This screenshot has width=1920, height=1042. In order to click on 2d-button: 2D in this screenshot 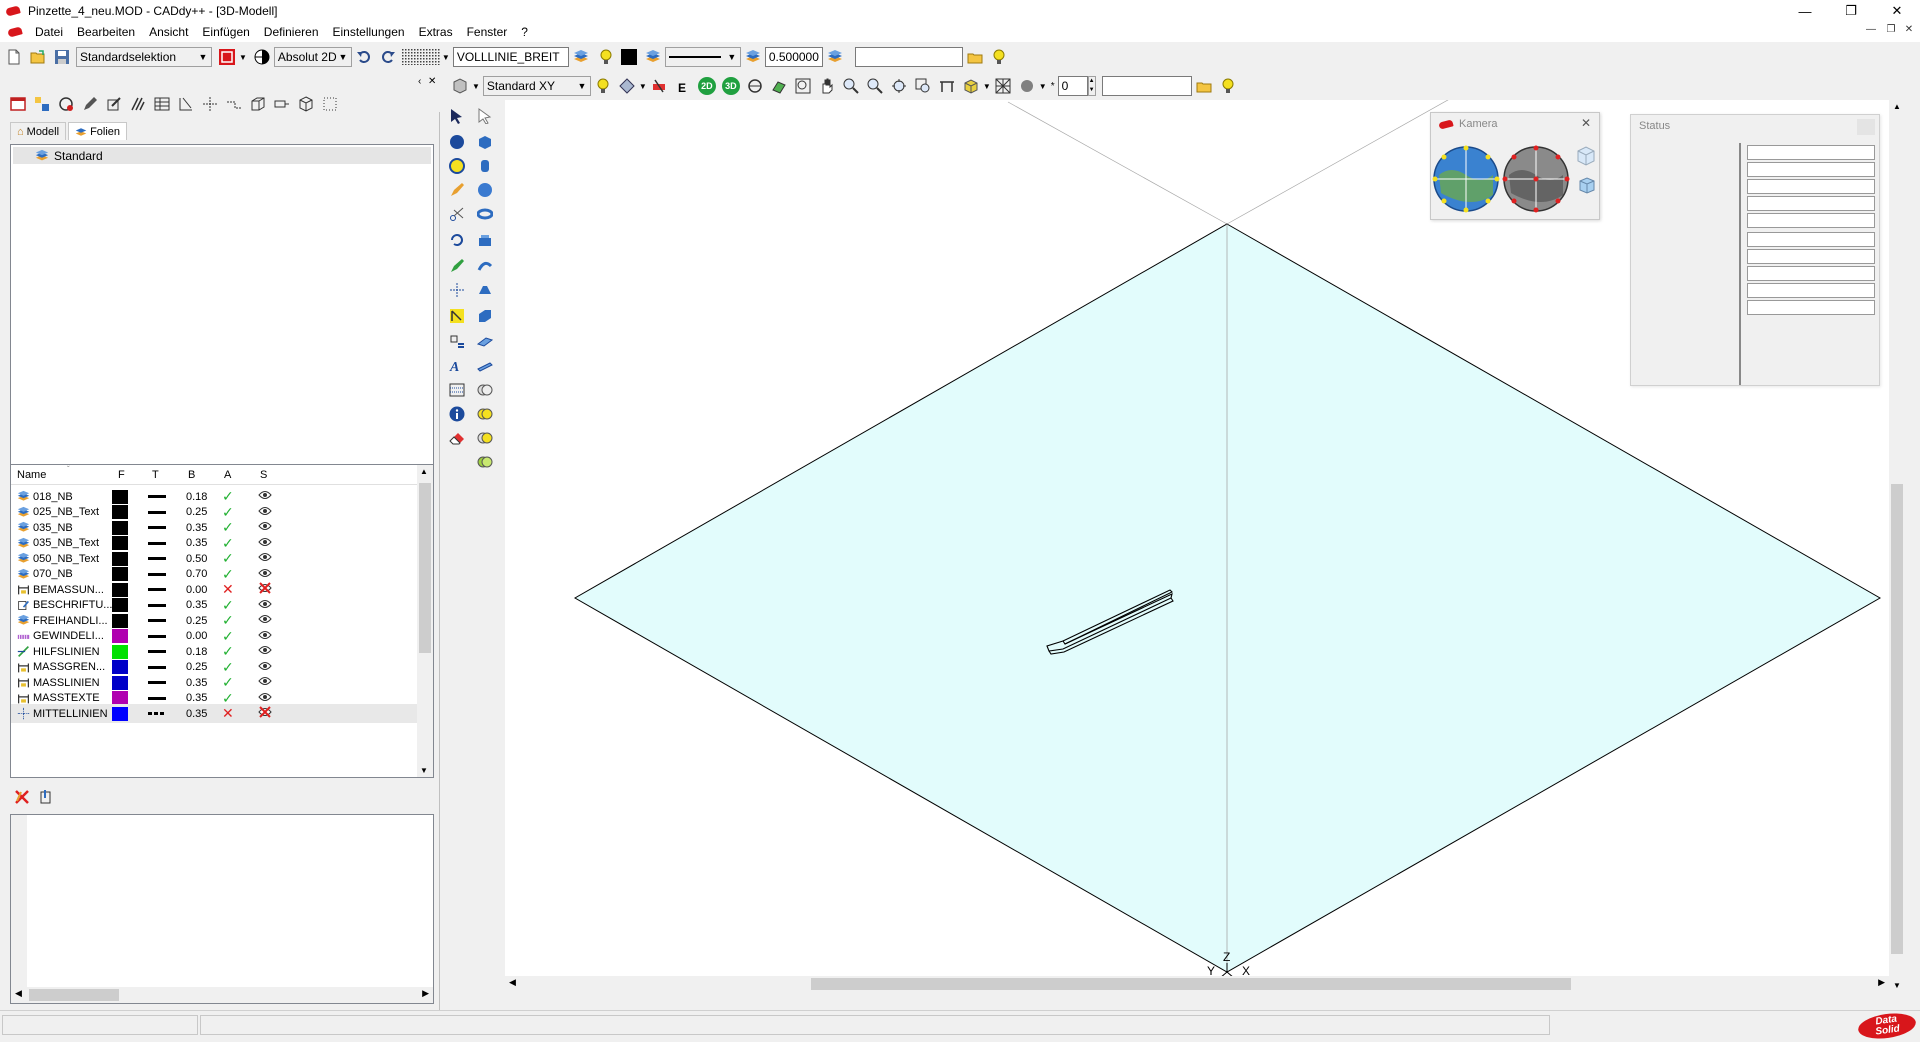, I will do `click(707, 86)`.